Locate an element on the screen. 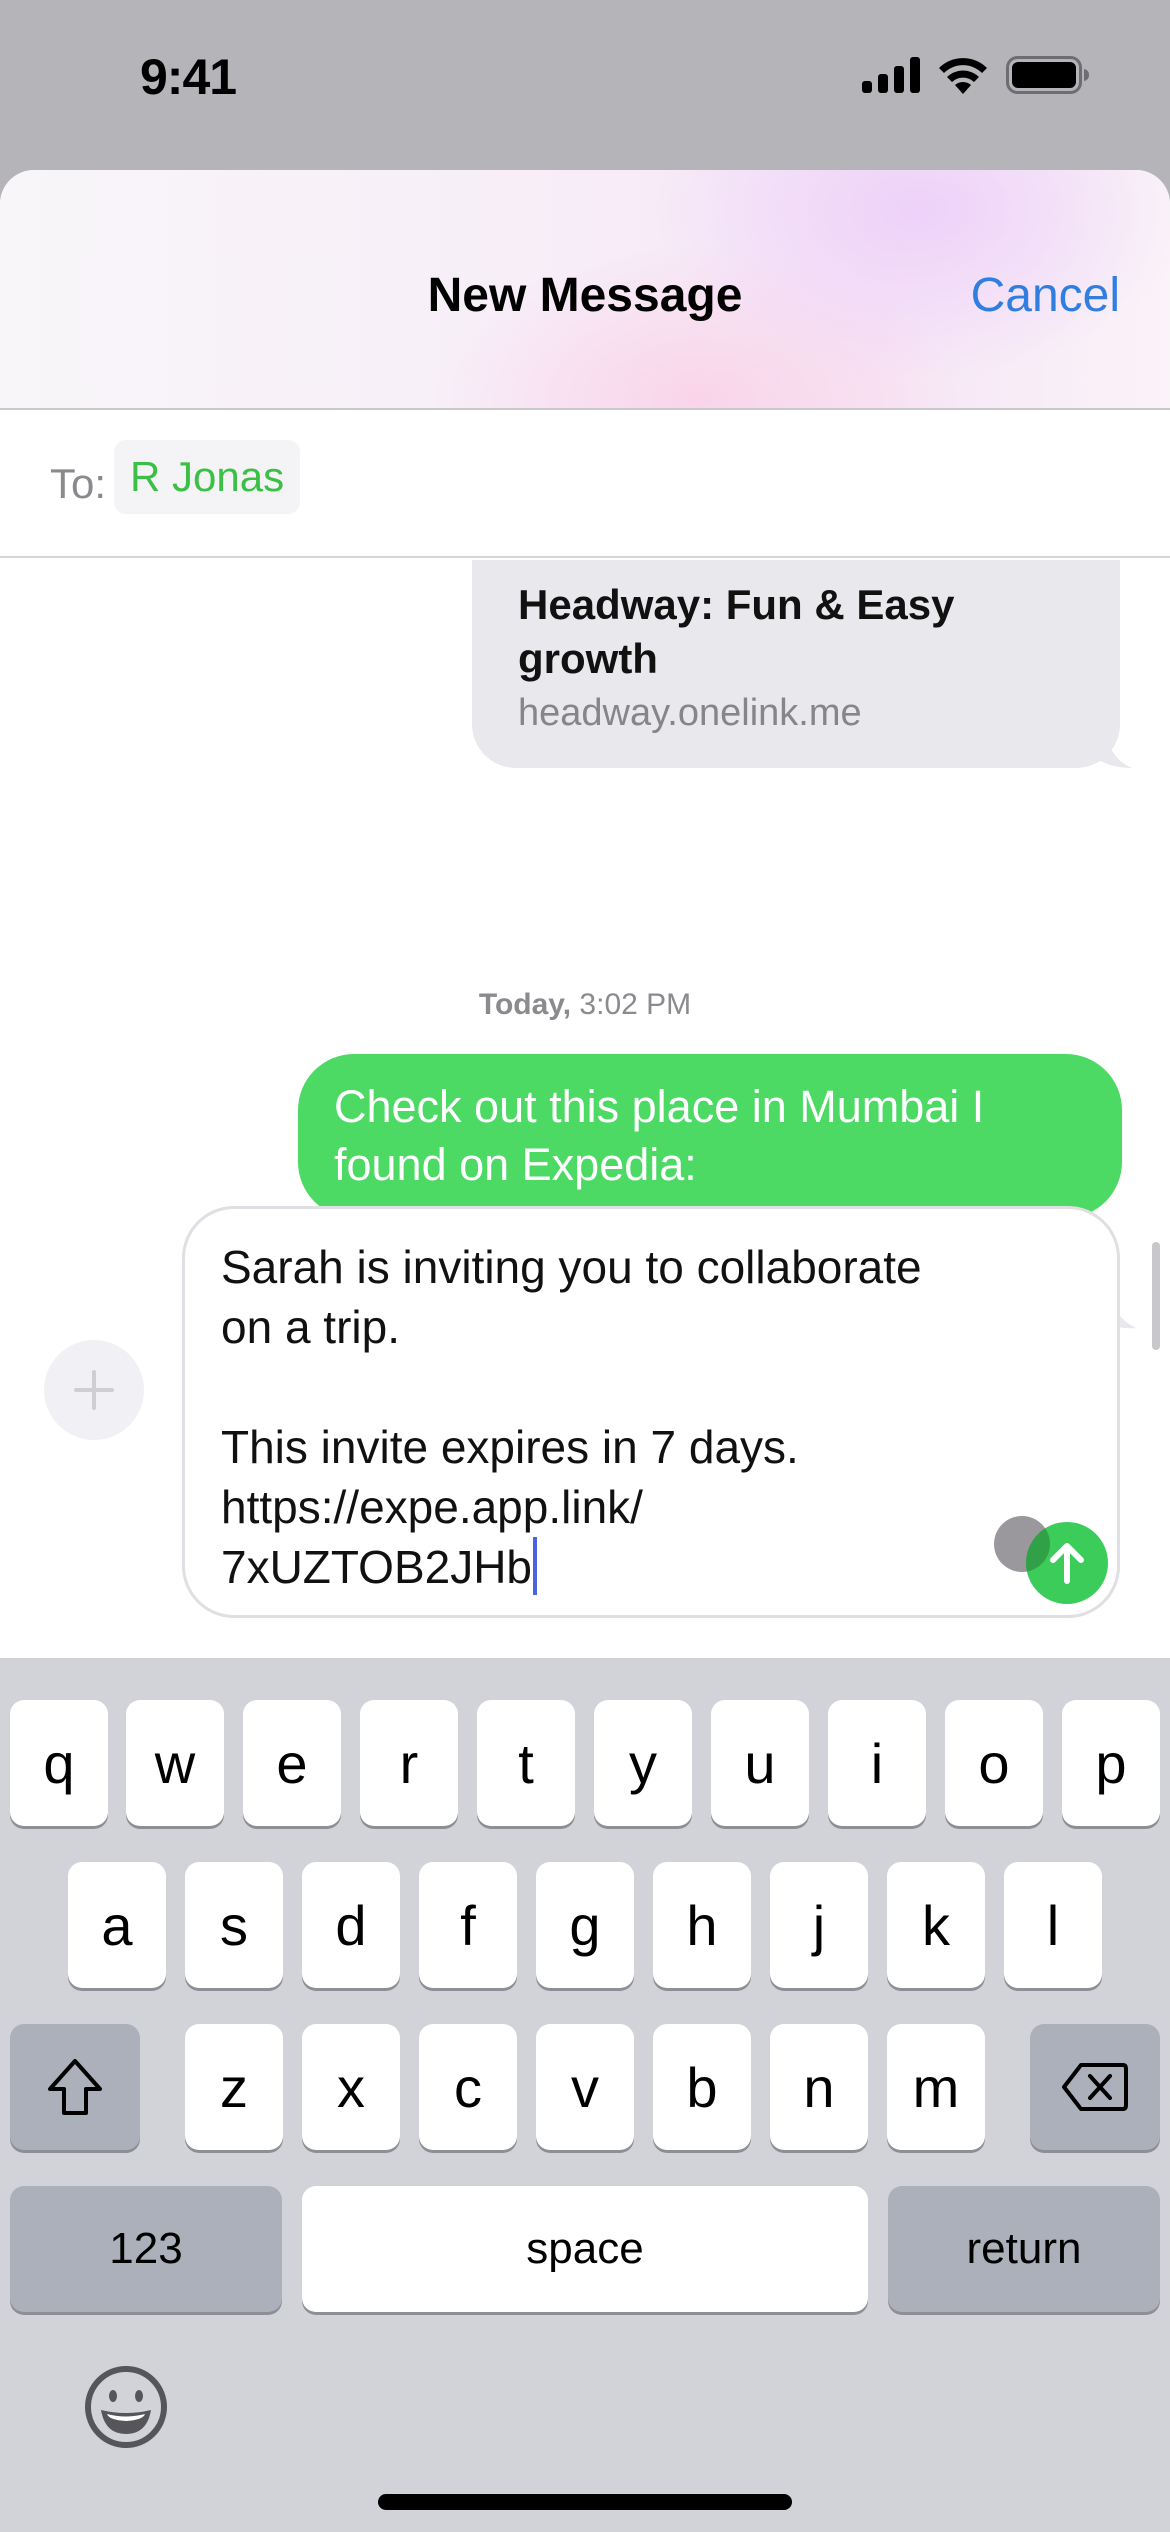 The height and width of the screenshot is (2532, 1170). key-m: m is located at coordinates (936, 2087).